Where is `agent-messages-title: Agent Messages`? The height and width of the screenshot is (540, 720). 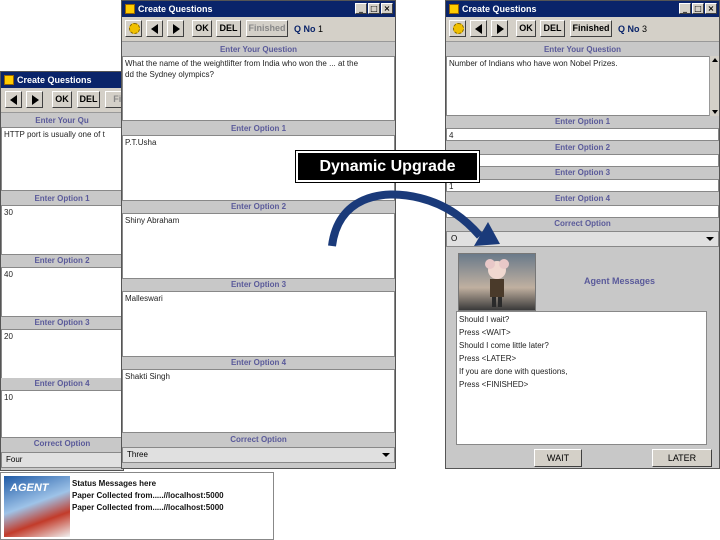
agent-messages-title: Agent Messages is located at coordinates (620, 281).